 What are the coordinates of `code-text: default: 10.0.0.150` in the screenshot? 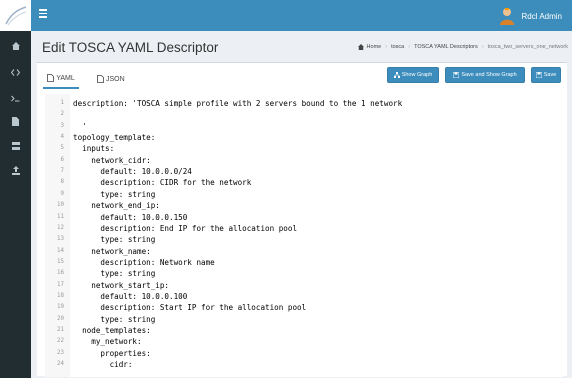 It's located at (130, 217).